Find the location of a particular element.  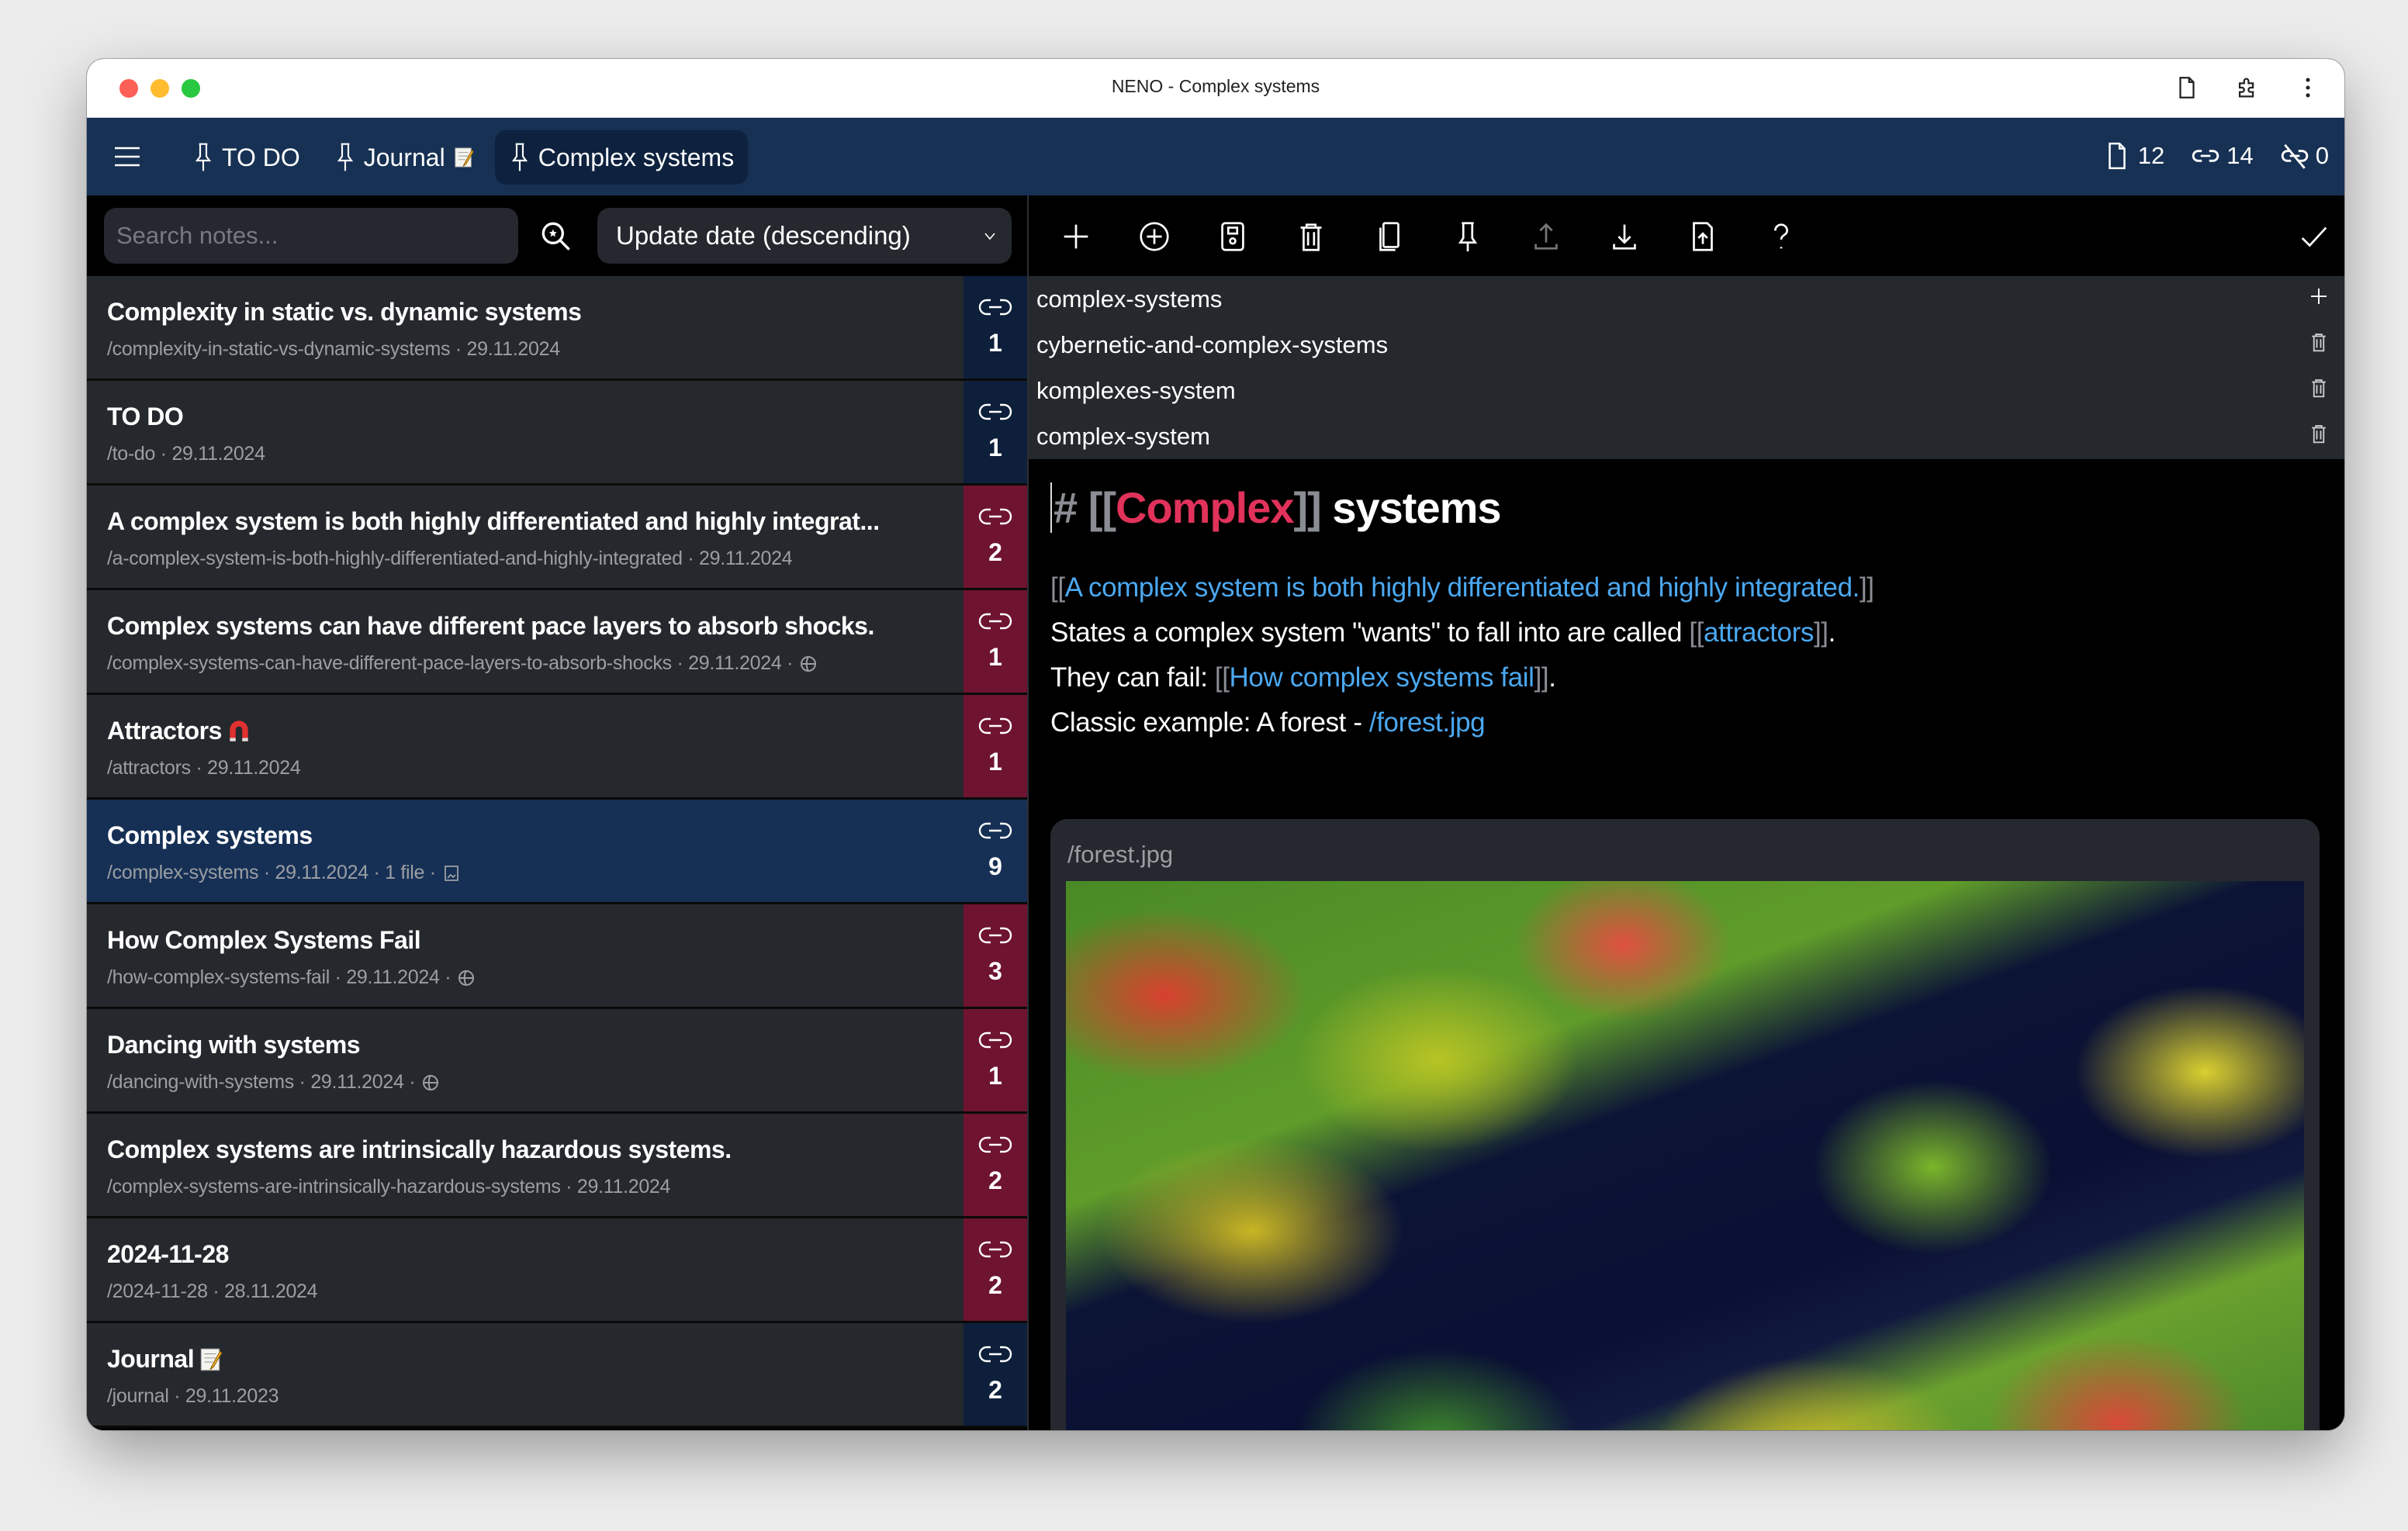

alias-item: komplexes-system is located at coordinates (1686, 390).